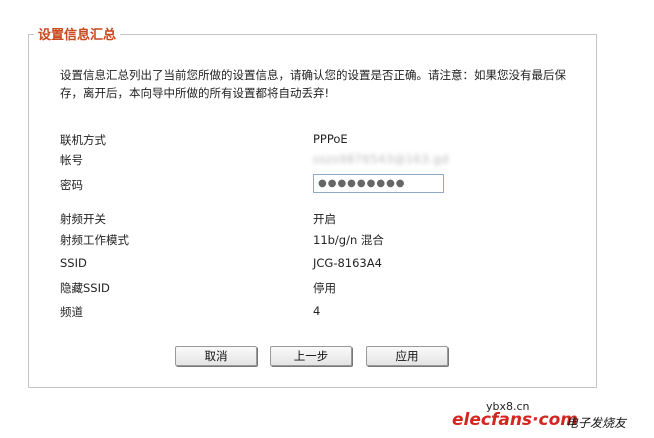  What do you see at coordinates (492, 420) in the screenshot?
I see `watermark-logo-text: elecfans` at bounding box center [492, 420].